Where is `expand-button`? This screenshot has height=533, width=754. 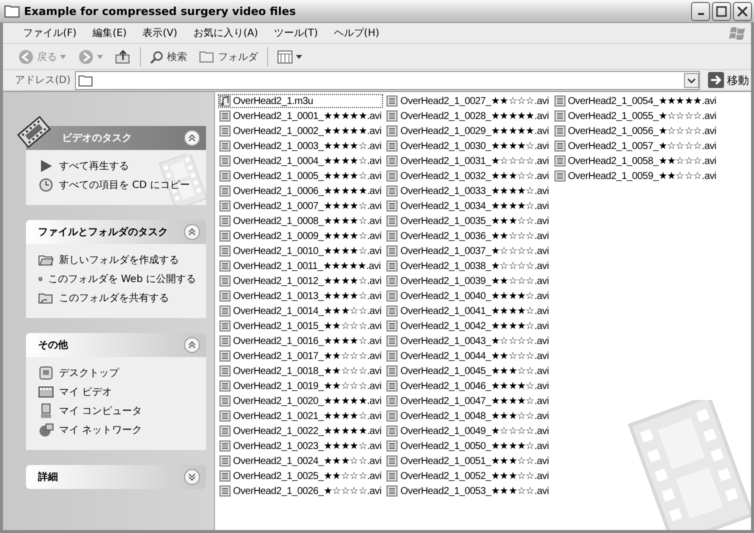
expand-button is located at coordinates (192, 477).